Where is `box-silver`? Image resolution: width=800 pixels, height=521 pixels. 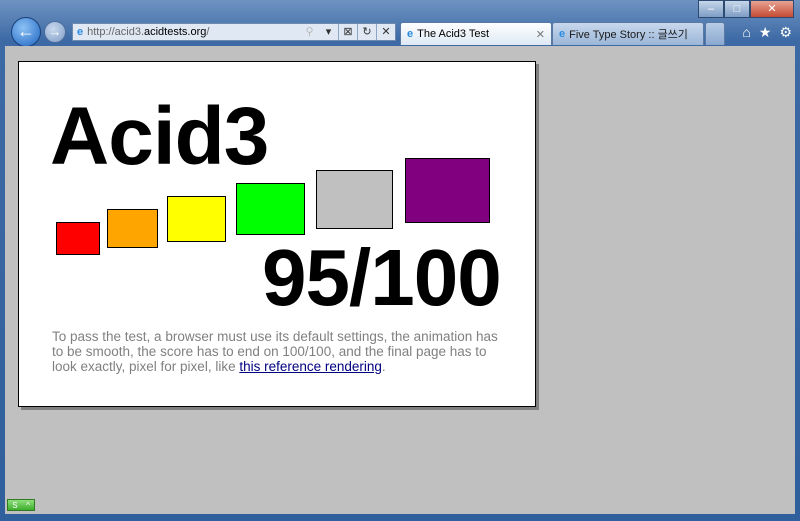
box-silver is located at coordinates (354, 199).